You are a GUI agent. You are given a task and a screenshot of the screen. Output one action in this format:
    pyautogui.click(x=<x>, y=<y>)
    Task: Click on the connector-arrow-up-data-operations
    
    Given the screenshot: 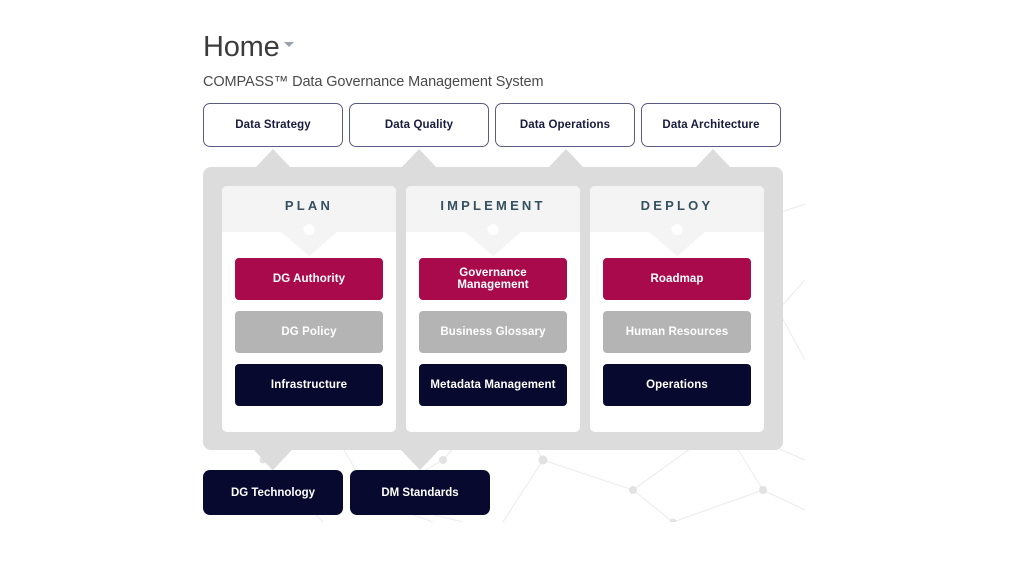 What is the action you would take?
    pyautogui.click(x=566, y=158)
    